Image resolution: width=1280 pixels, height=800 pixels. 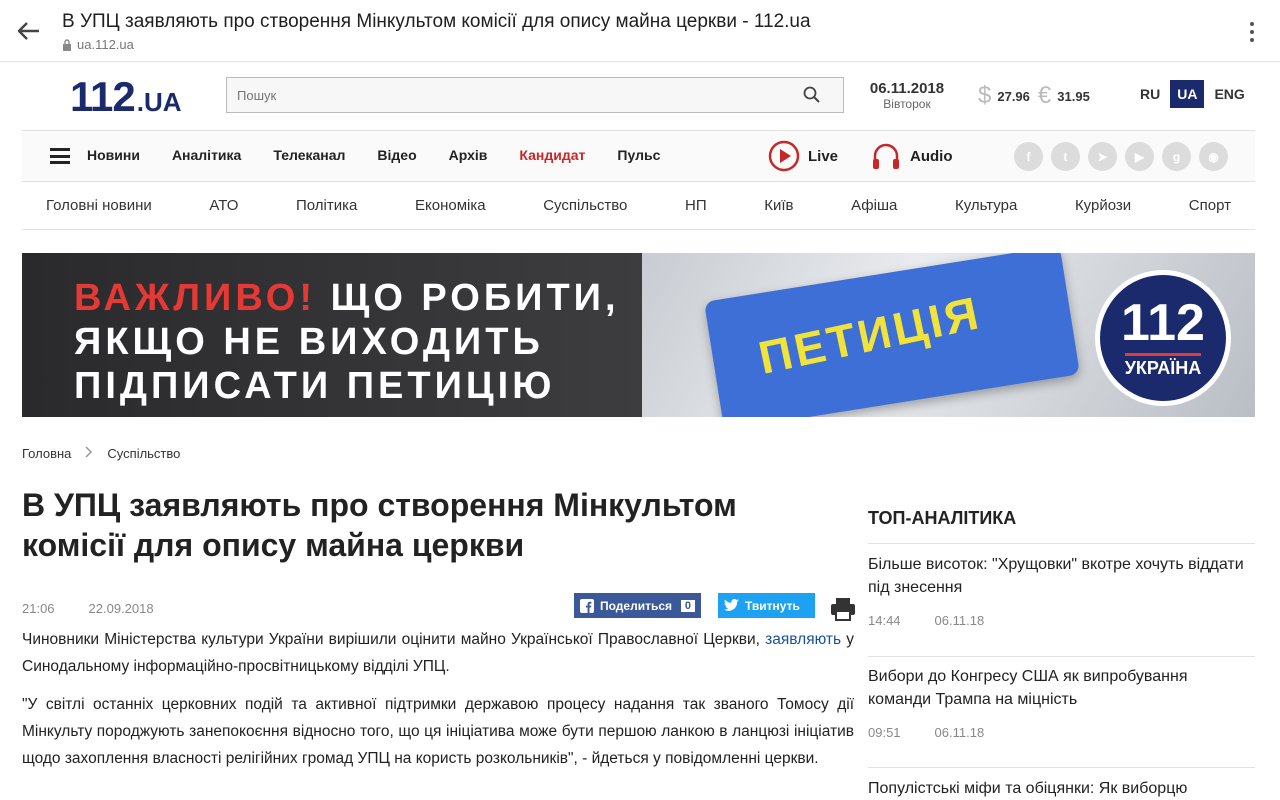 I want to click on live-button: Live, so click(x=803, y=156).